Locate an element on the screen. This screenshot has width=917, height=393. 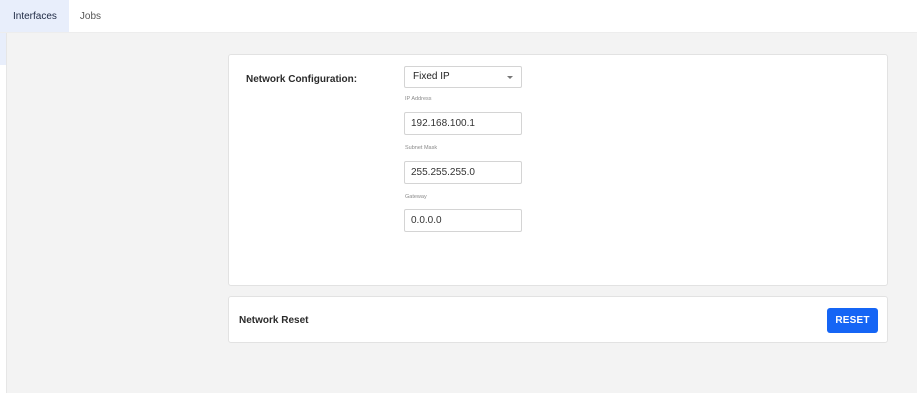
subnet-mask-field: 255.255.255.0 is located at coordinates (463, 172).